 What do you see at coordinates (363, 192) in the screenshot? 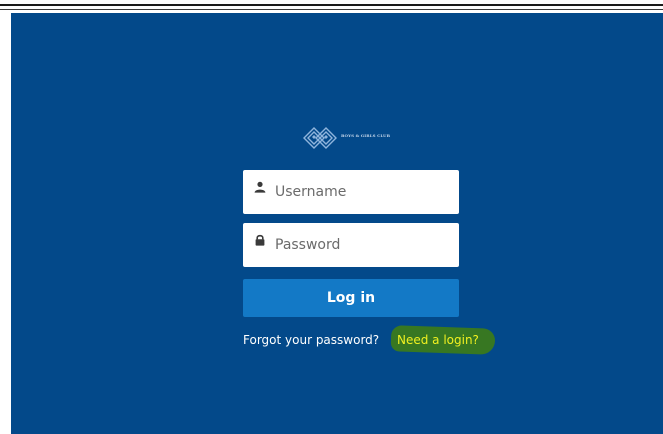
I see `username-input` at bounding box center [363, 192].